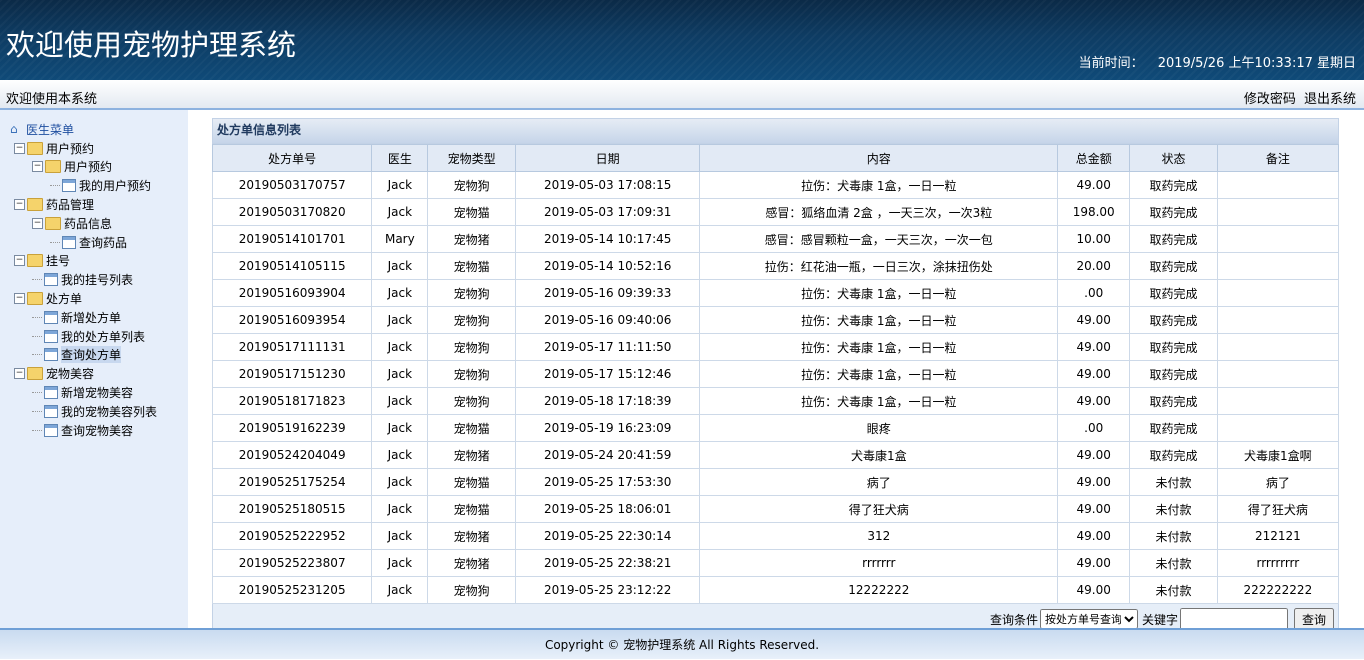  I want to click on sidebar-item: 查询宠物美容, so click(83, 430).